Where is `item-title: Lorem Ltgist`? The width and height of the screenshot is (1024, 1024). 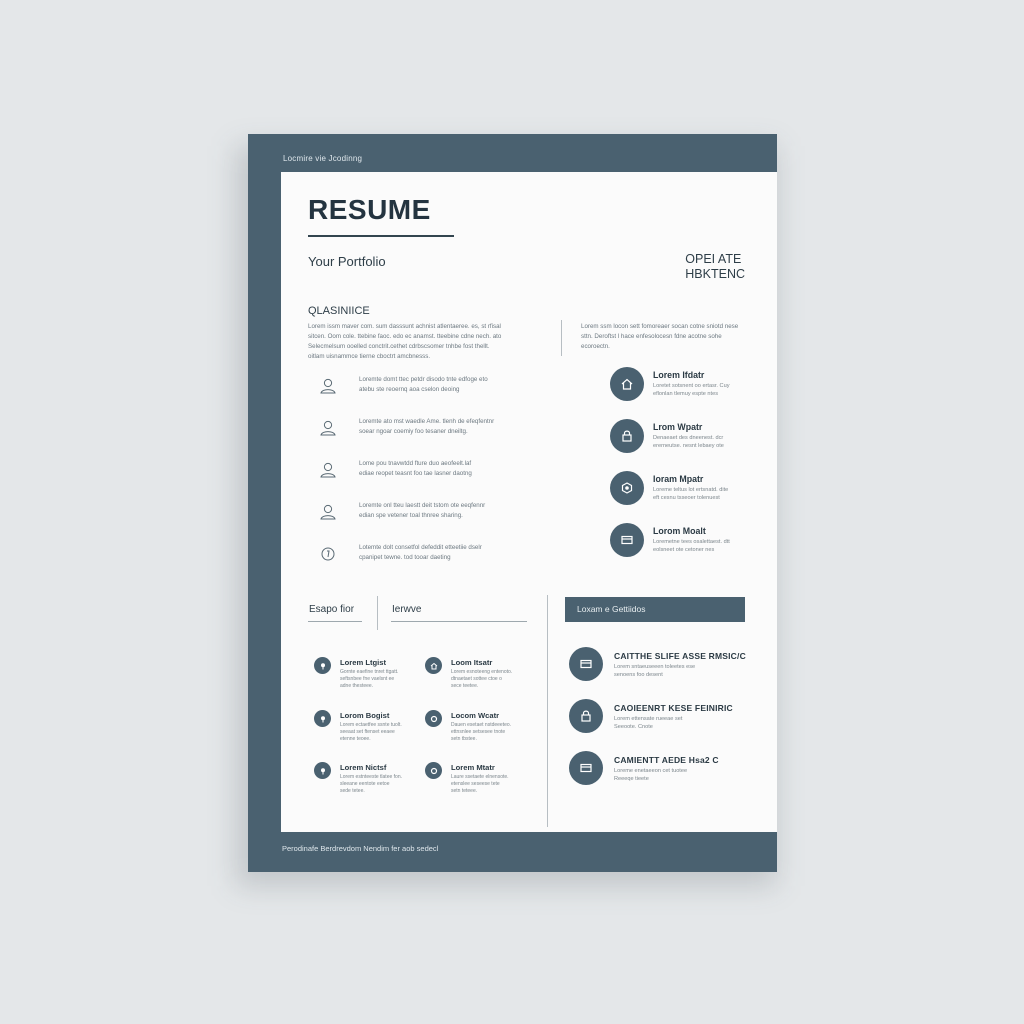
item-title: Lorem Ltgist is located at coordinates (363, 662).